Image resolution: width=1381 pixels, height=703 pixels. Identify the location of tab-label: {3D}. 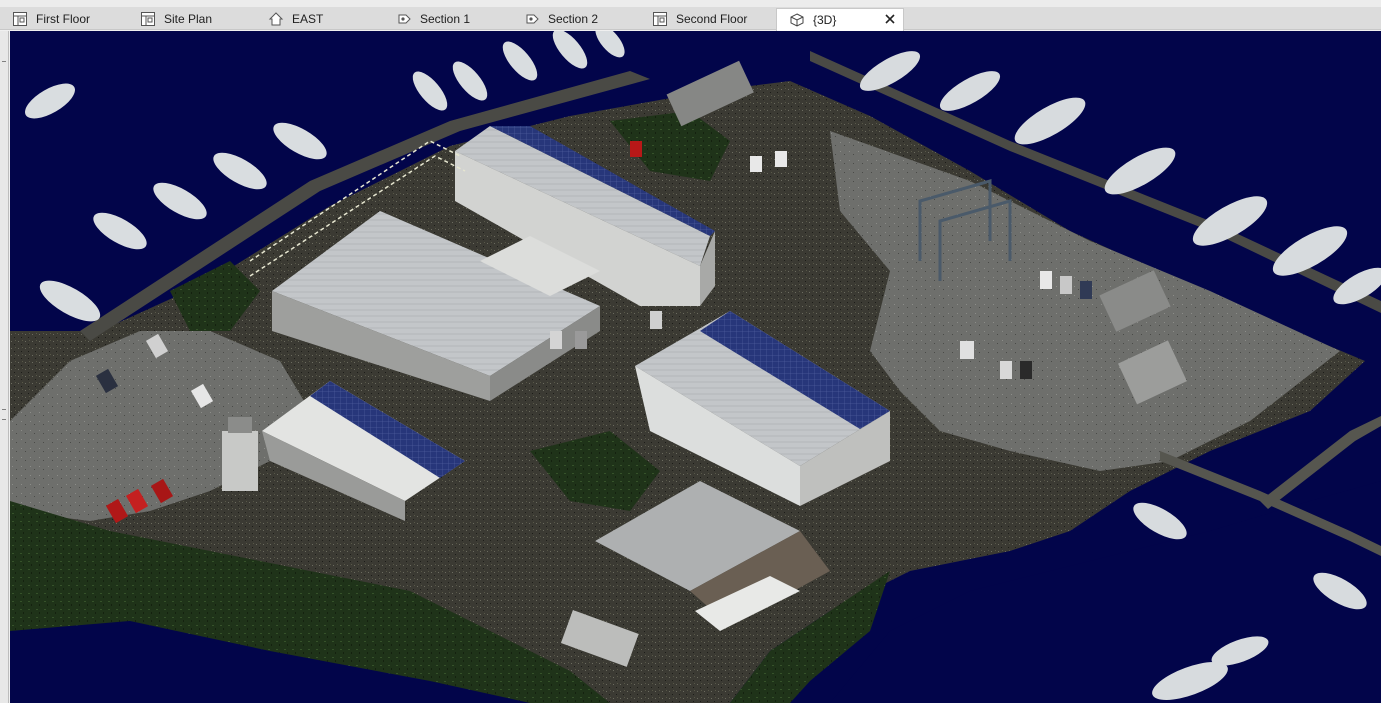
(825, 20).